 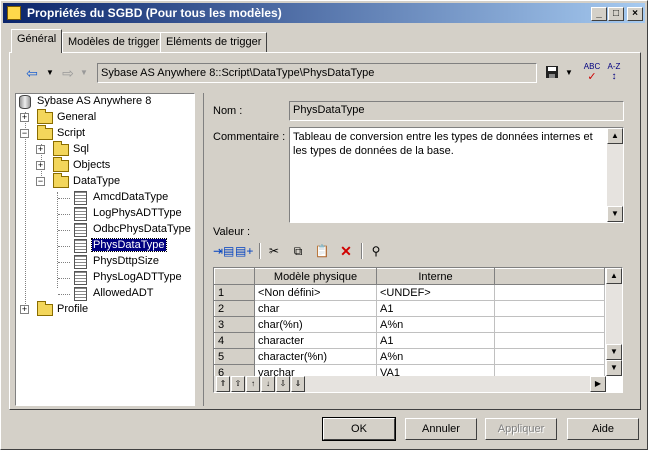 I want to click on ok-button: OK, so click(x=359, y=429).